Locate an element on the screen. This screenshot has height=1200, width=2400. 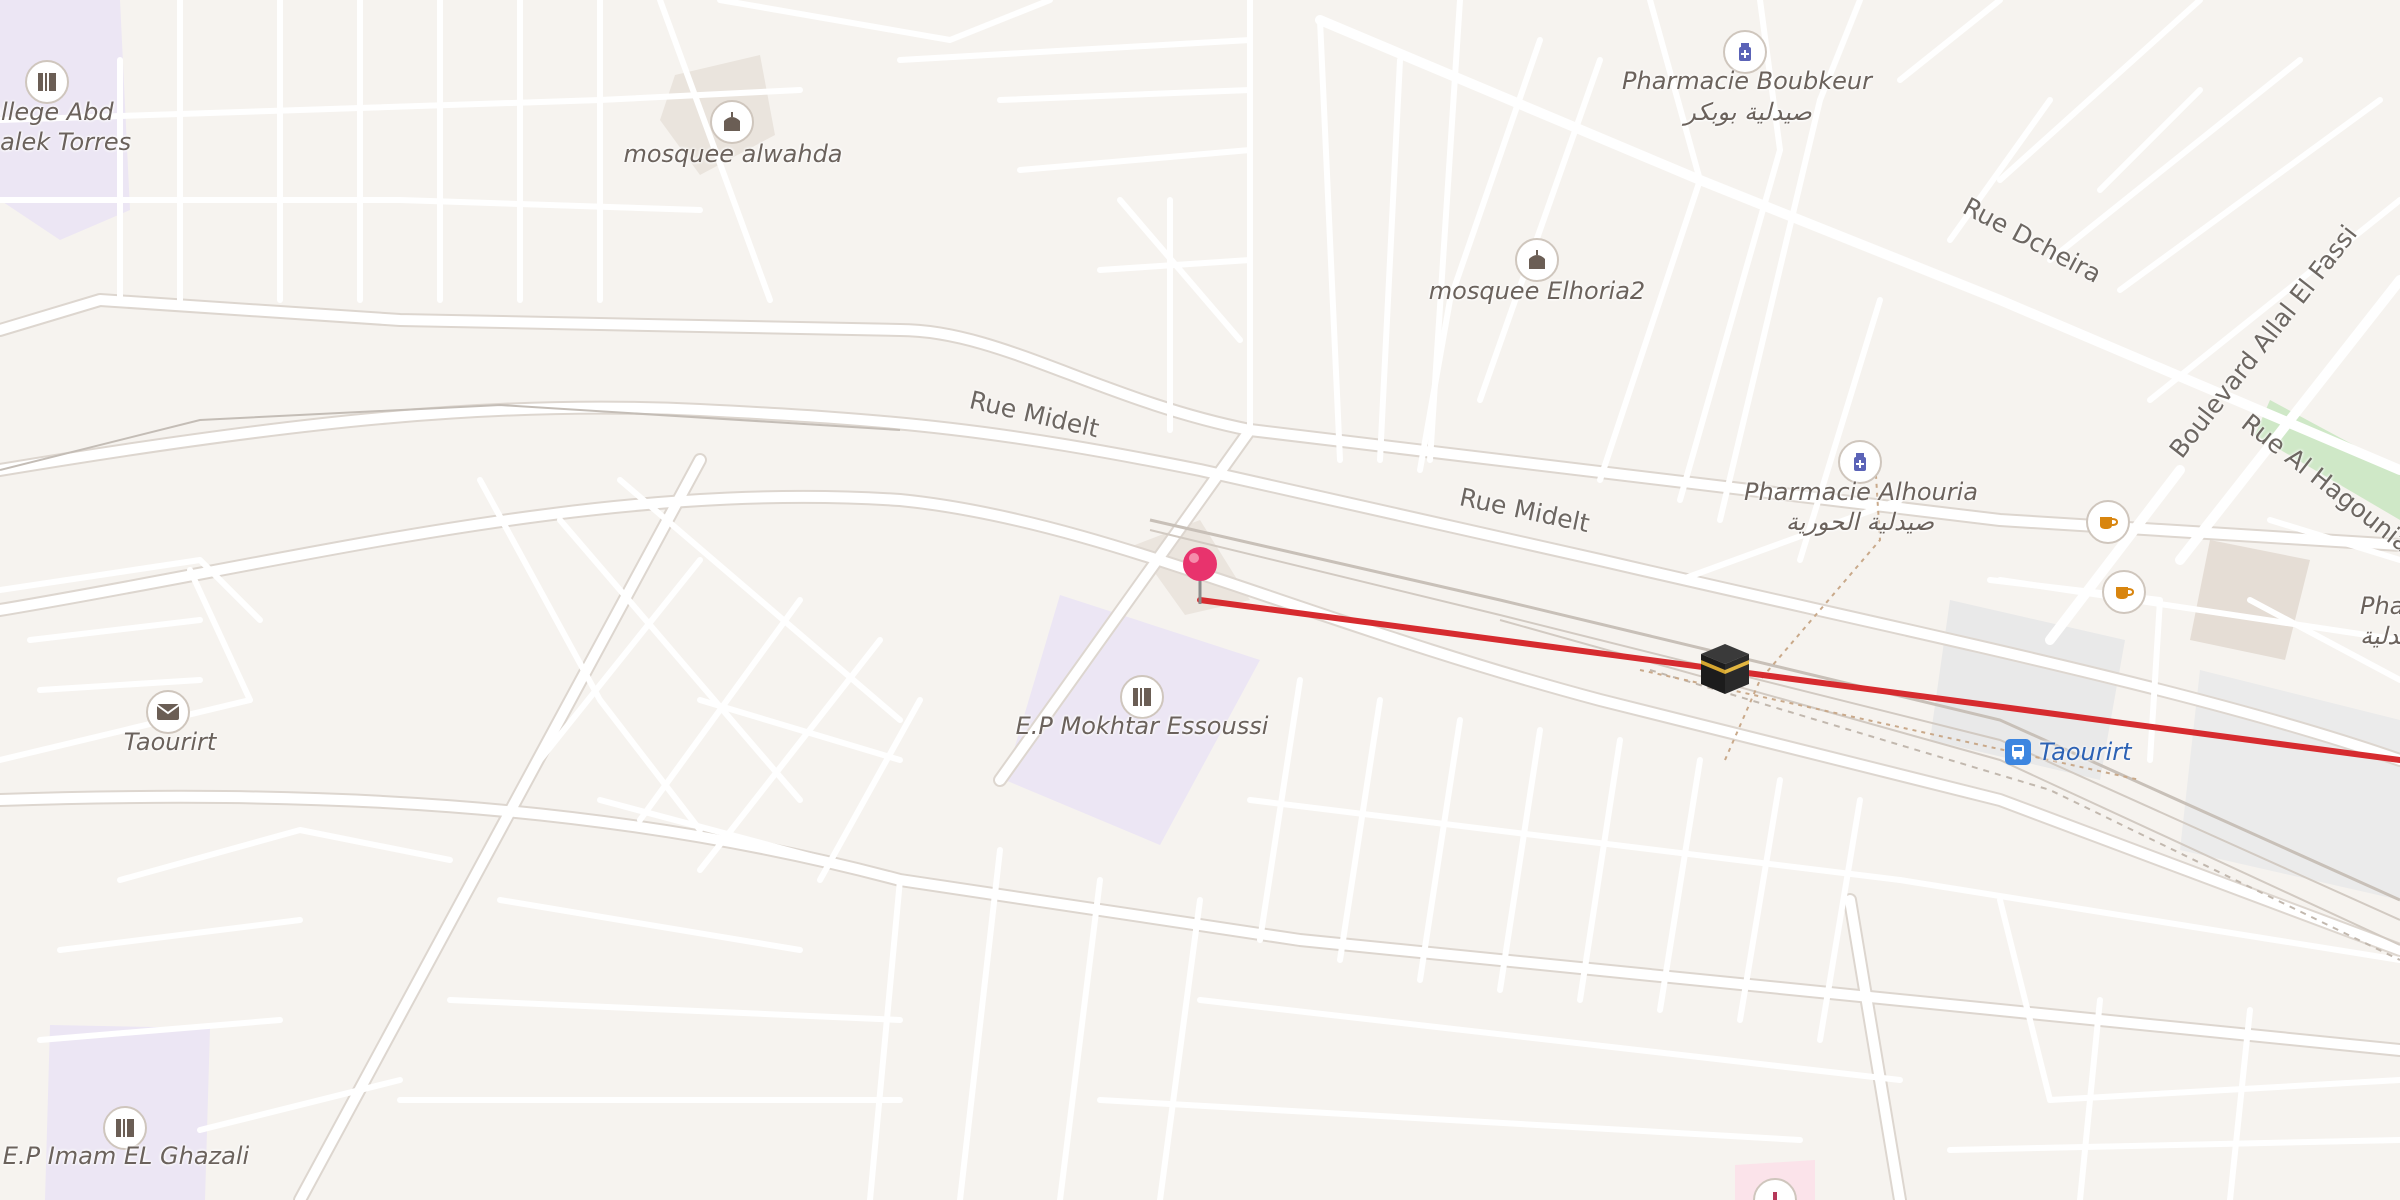
pharmacie-alhouria-label: Pharmacie Alhouria is located at coordinates (1861, 492).